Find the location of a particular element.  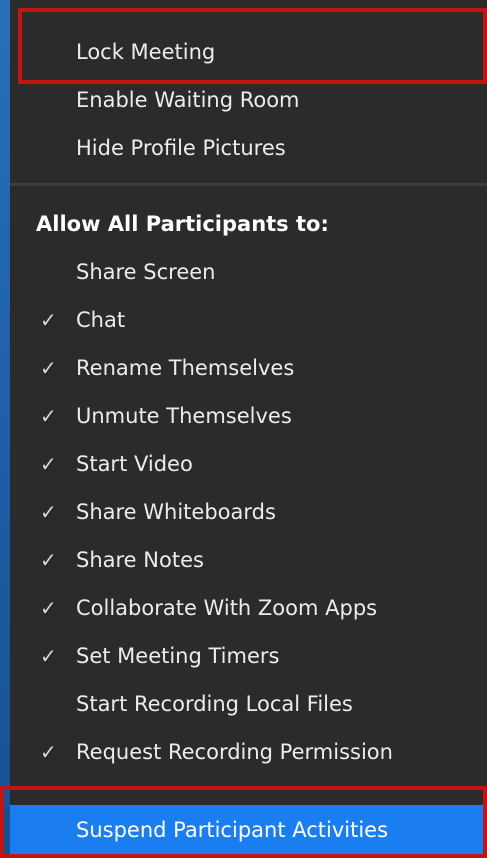

menu-item-label: Enable Waiting Room is located at coordinates (188, 100).